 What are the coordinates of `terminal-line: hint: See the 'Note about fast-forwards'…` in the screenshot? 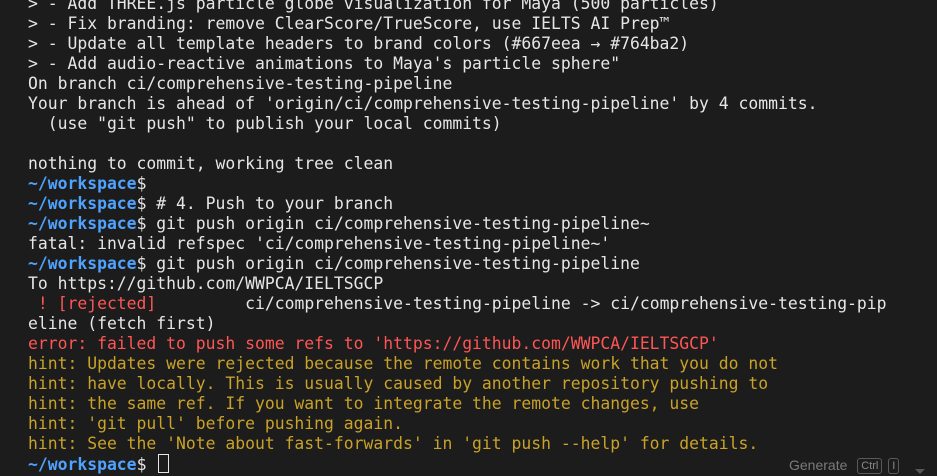 It's located at (457, 444).